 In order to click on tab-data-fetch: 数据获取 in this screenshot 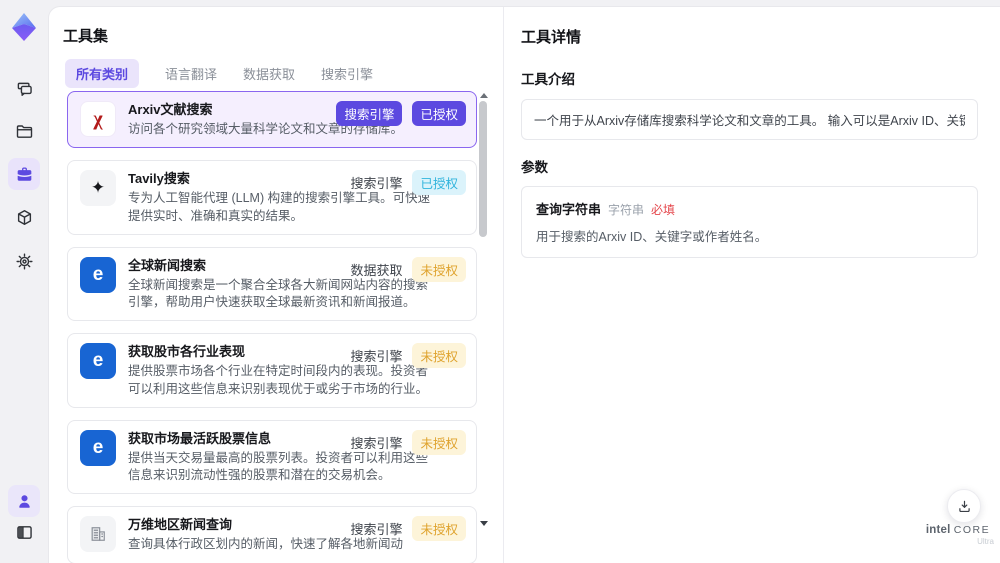, I will do `click(269, 73)`.